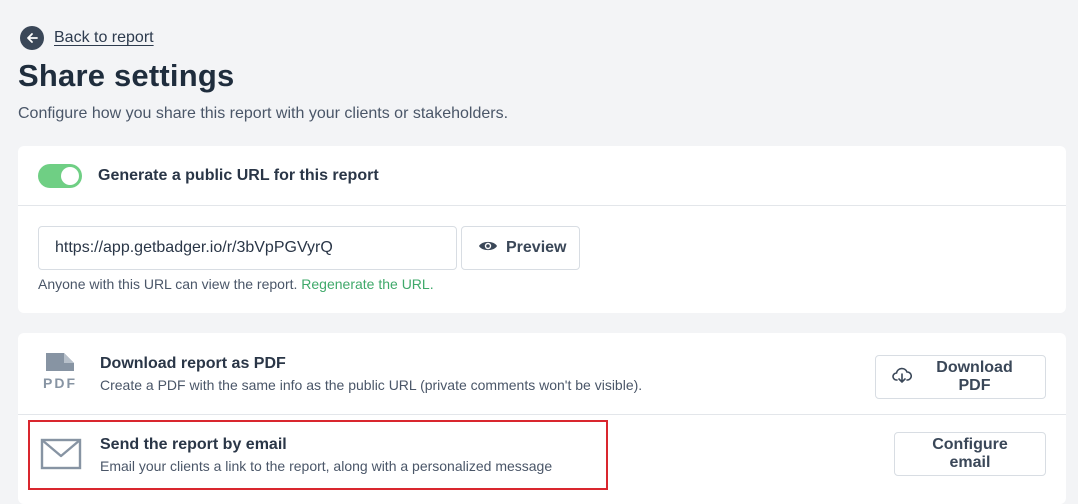 This screenshot has height=504, width=1078. I want to click on download-pdf-button: Download PDF, so click(960, 377).